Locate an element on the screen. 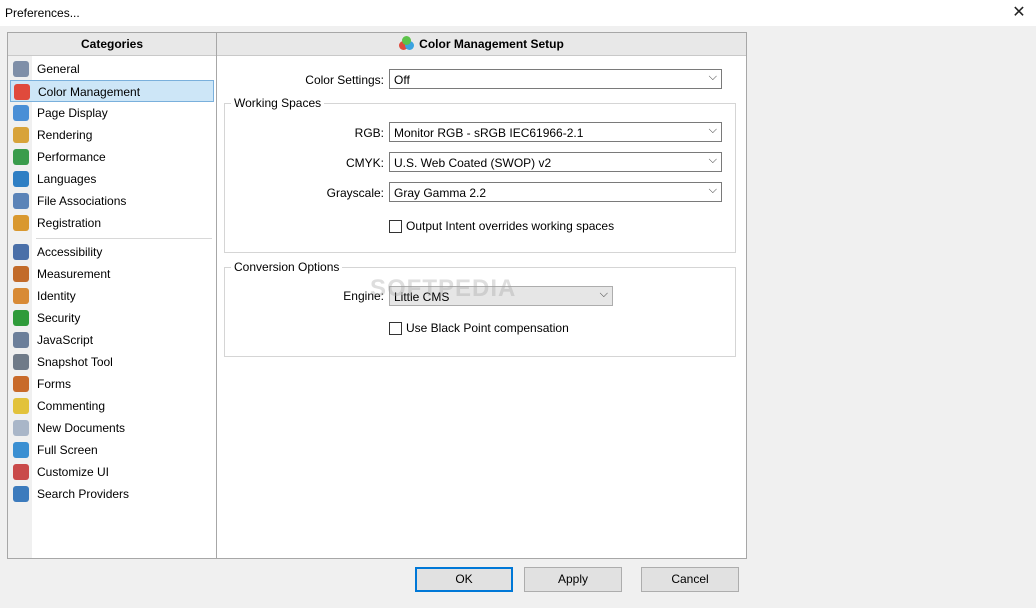 This screenshot has height=608, width=1036. customize-icon is located at coordinates (21, 472).